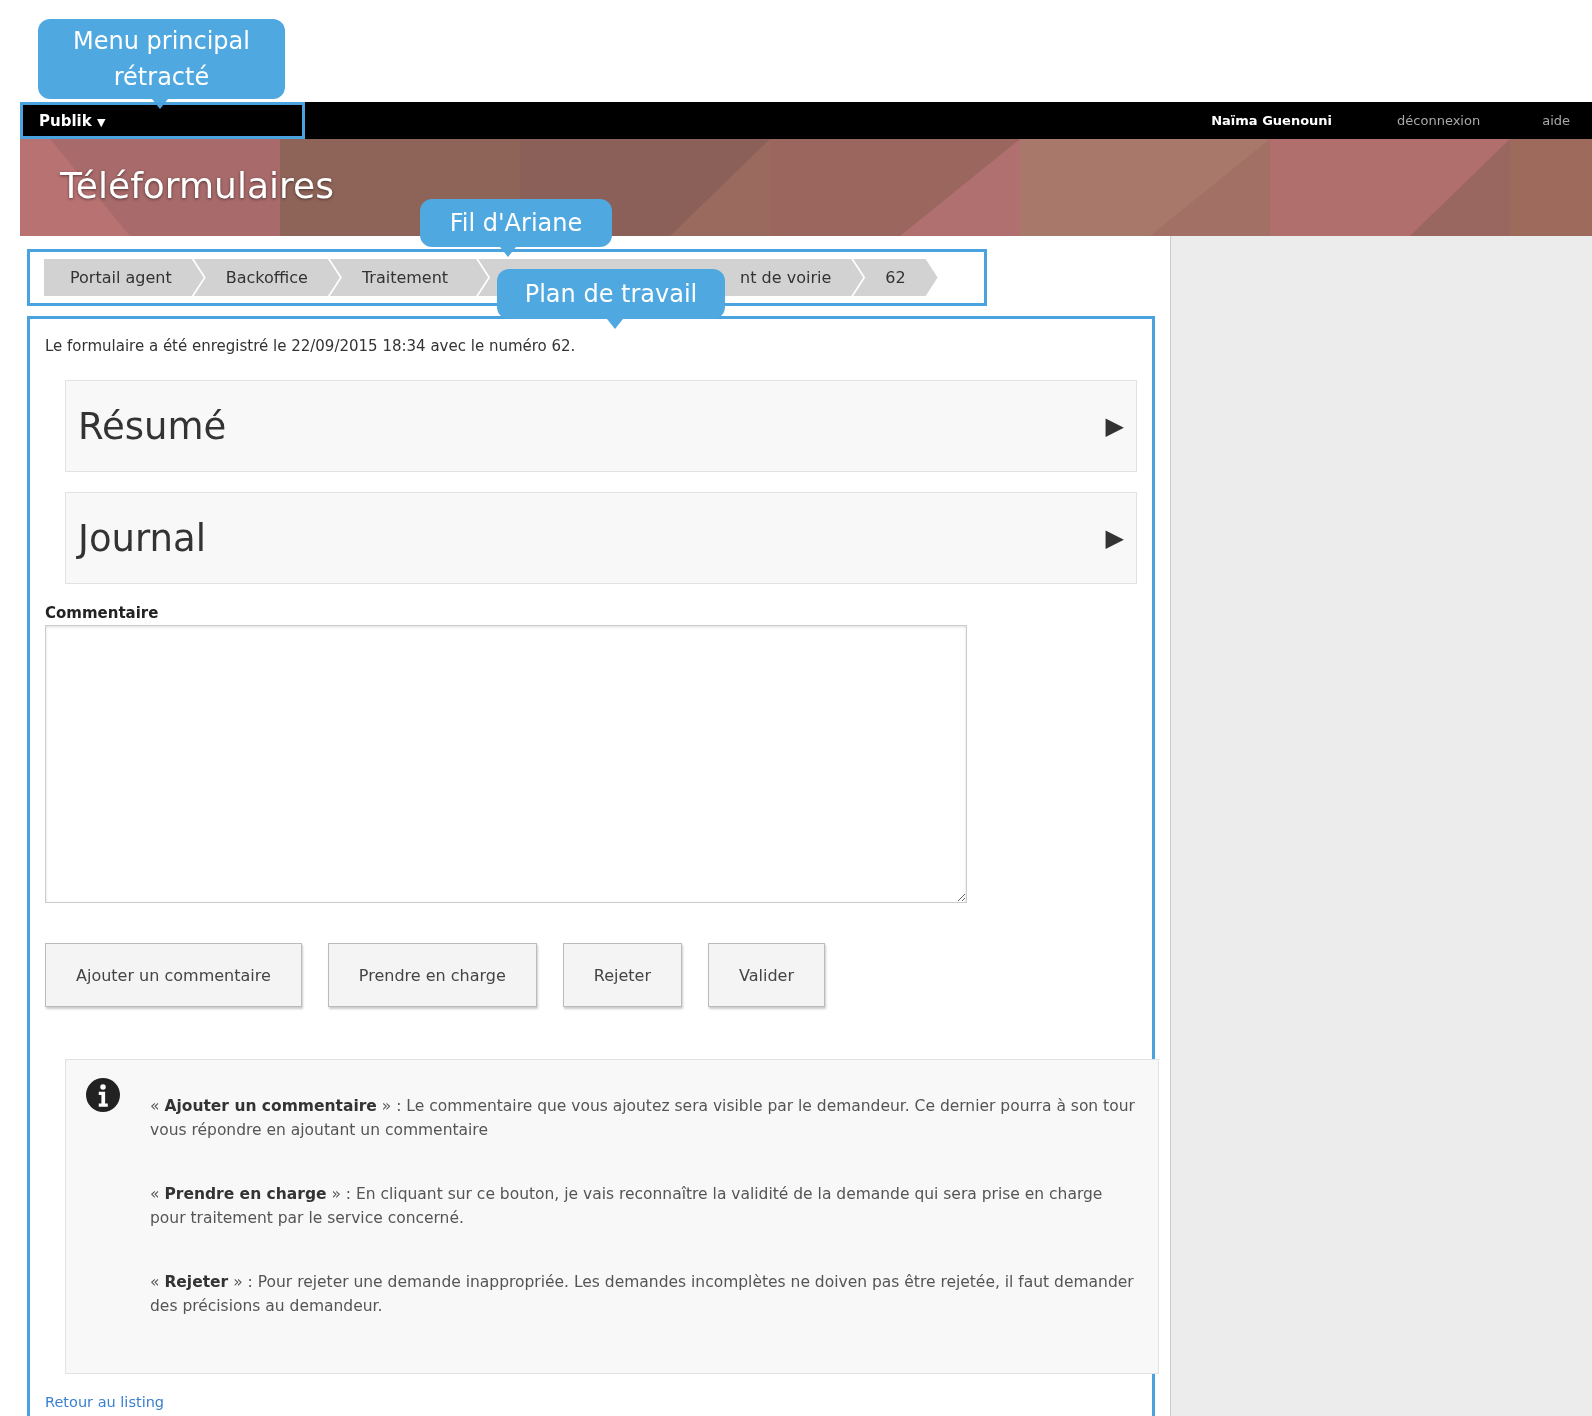 This screenshot has width=1592, height=1416. What do you see at coordinates (643, 1118) in the screenshot?
I see `help-text: « Ajouter un commentaire » : Le commentaire que vous ajoutez sera visible par le demandeur. Ce dernier pourra à son tour vous répondre en ajoutant un commentaire` at bounding box center [643, 1118].